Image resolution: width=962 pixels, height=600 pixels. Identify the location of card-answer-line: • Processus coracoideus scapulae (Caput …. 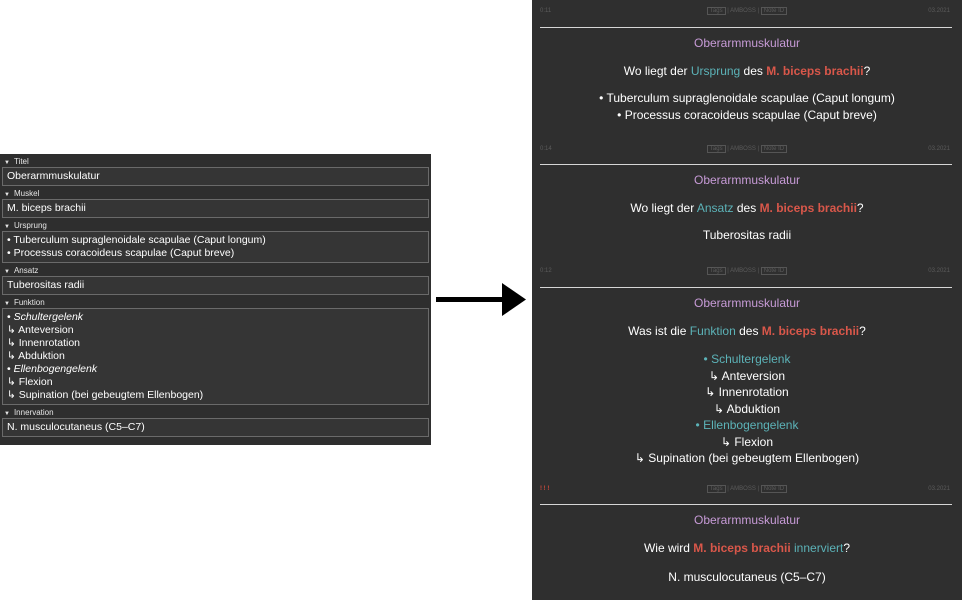
(747, 114).